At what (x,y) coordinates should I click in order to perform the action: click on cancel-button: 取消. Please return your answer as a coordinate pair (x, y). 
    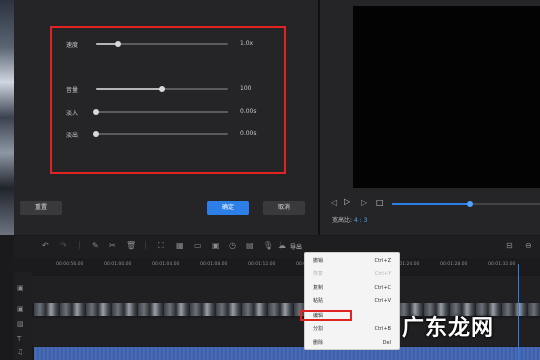
    Looking at the image, I should click on (284, 208).